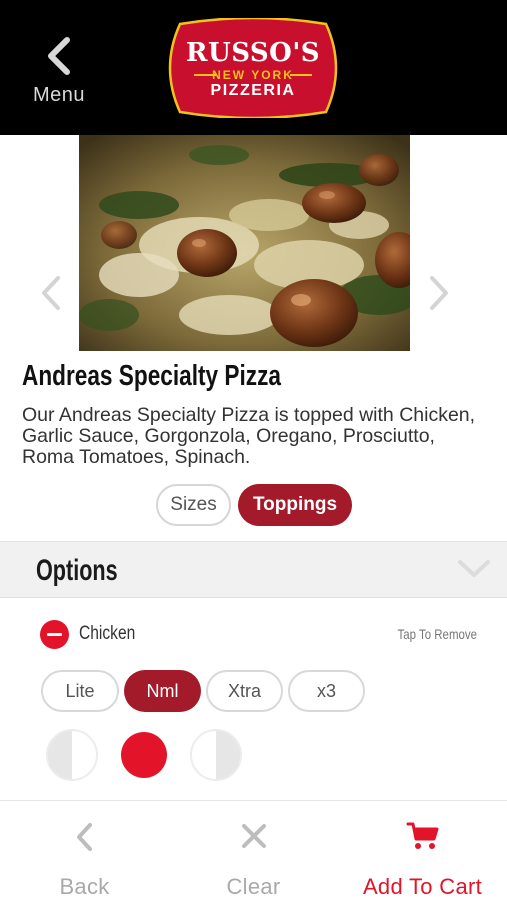 The width and height of the screenshot is (507, 900). Describe the element at coordinates (253, 569) in the screenshot. I see `options-section-header: Options` at that location.